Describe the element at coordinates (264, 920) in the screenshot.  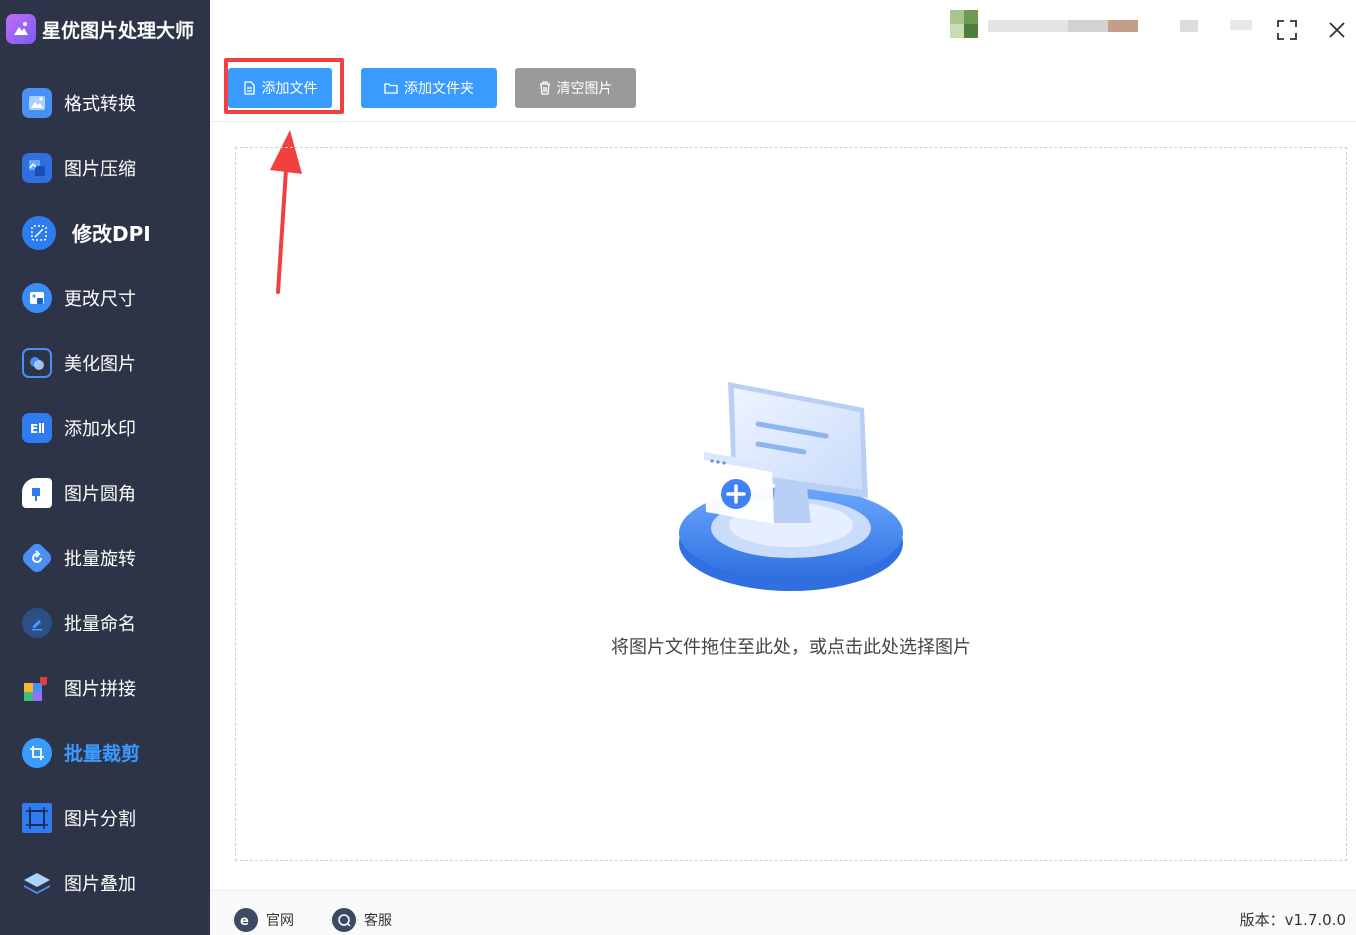
I see `website-link: e 官网` at that location.